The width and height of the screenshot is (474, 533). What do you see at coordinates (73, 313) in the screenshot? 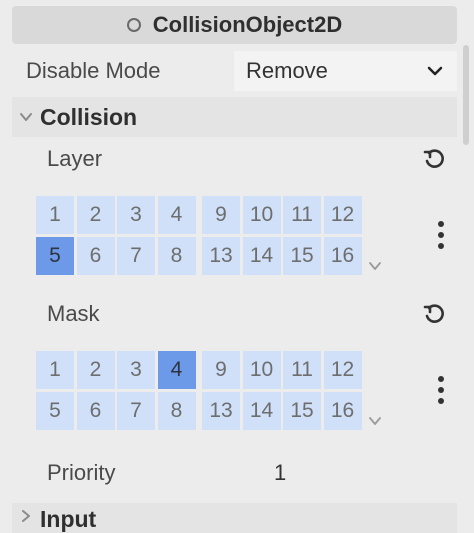
I see `mask-label: Mask` at bounding box center [73, 313].